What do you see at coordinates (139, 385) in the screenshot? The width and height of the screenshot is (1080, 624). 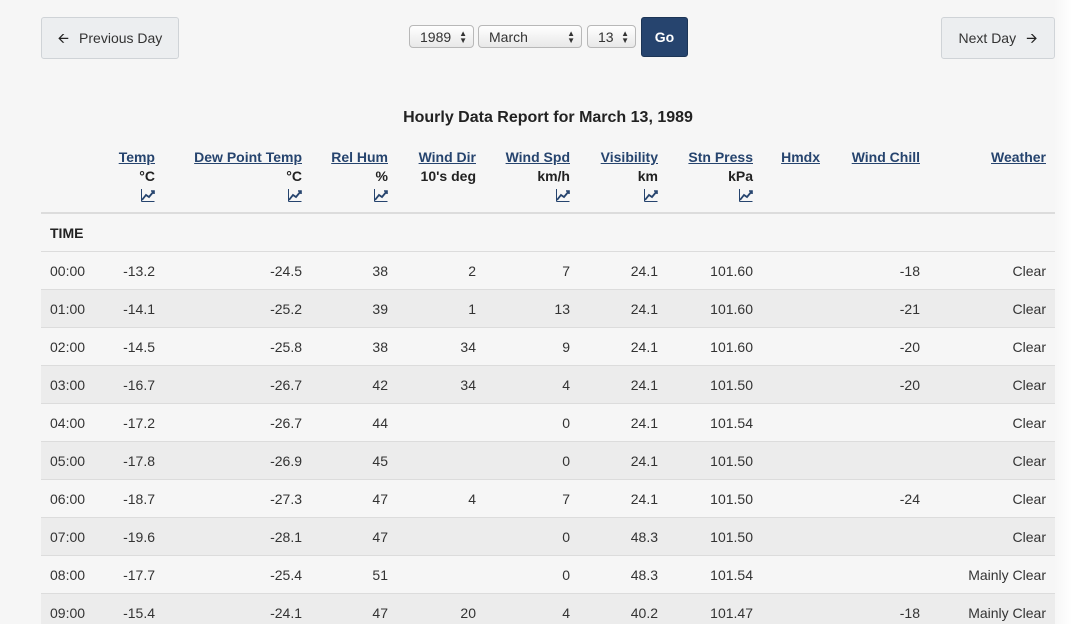 I see `cell-temp: -16.7` at bounding box center [139, 385].